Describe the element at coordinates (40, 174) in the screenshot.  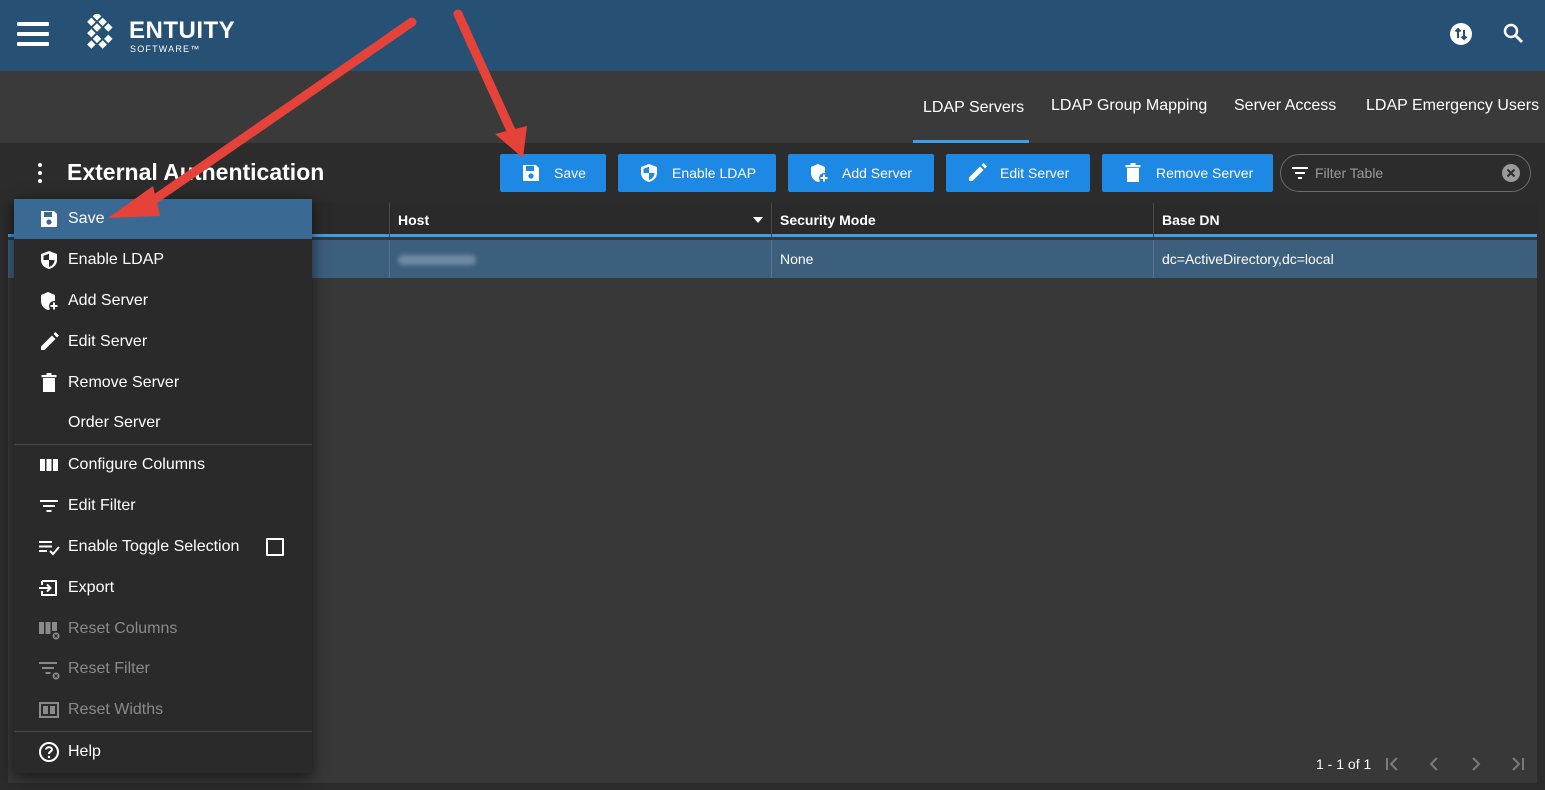
I see `more-options-icon` at that location.